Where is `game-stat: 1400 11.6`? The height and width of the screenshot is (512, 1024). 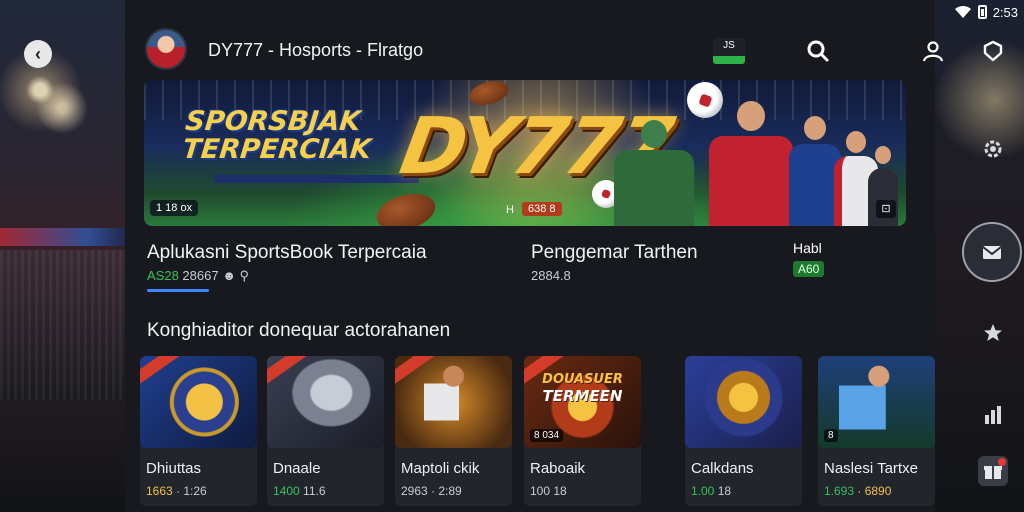 game-stat: 1400 11.6 is located at coordinates (299, 491).